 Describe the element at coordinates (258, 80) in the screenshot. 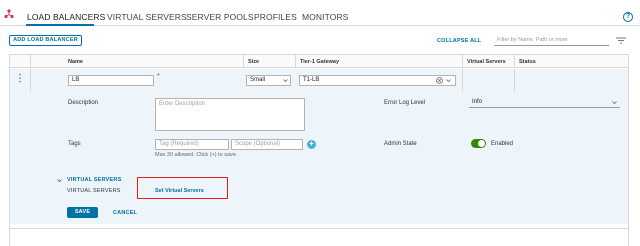

I see `size-value: Small` at that location.